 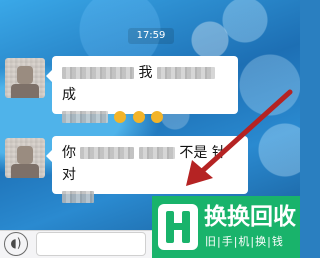 I want to click on hh-logo-icon, so click(x=178, y=227).